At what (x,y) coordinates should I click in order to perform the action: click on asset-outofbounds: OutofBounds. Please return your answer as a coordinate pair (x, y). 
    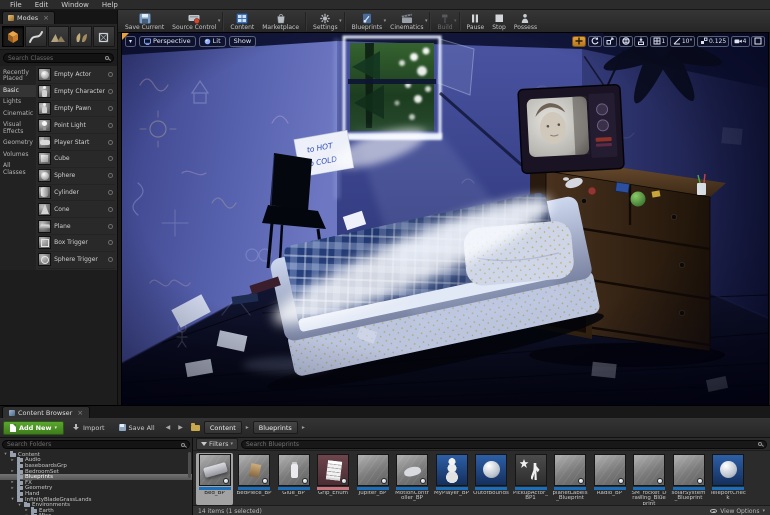
    Looking at the image, I should click on (491, 479).